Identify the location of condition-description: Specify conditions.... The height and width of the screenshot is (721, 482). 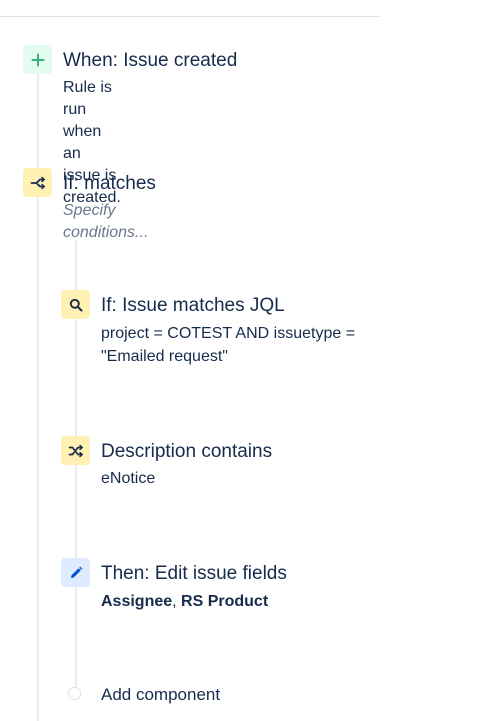
(106, 221).